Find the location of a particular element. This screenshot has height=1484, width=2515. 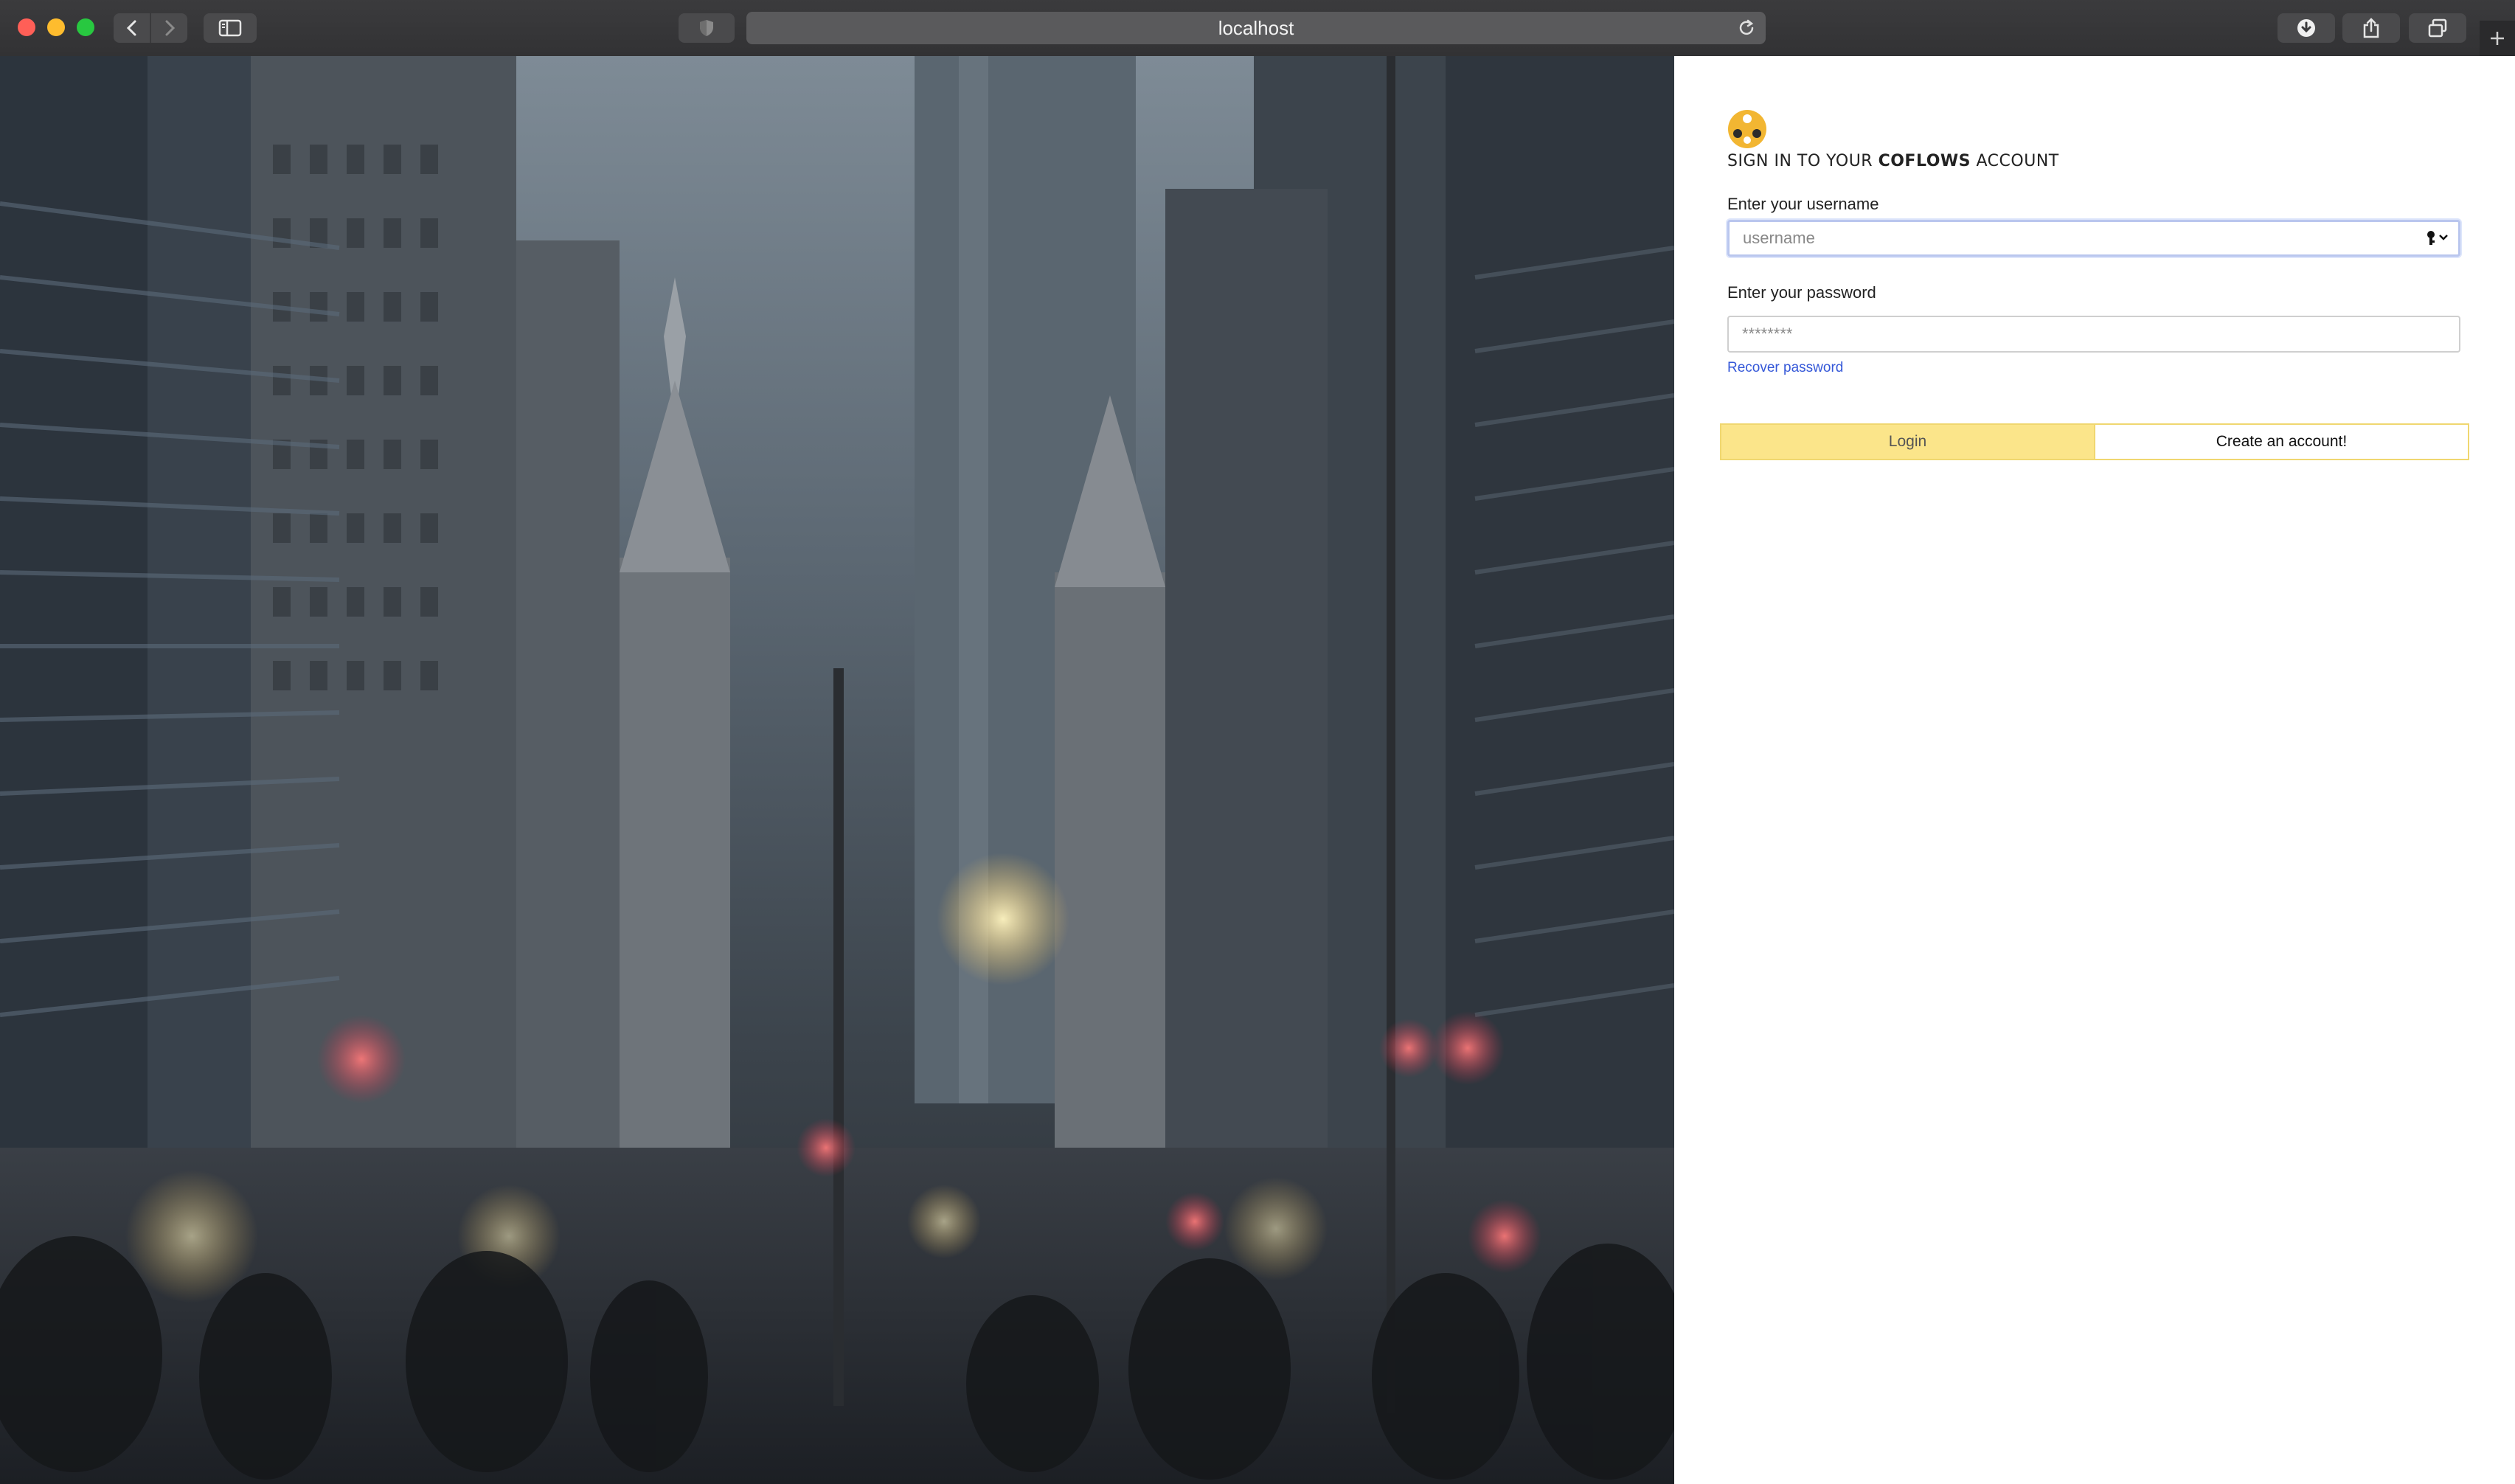

share-icon is located at coordinates (2371, 28).